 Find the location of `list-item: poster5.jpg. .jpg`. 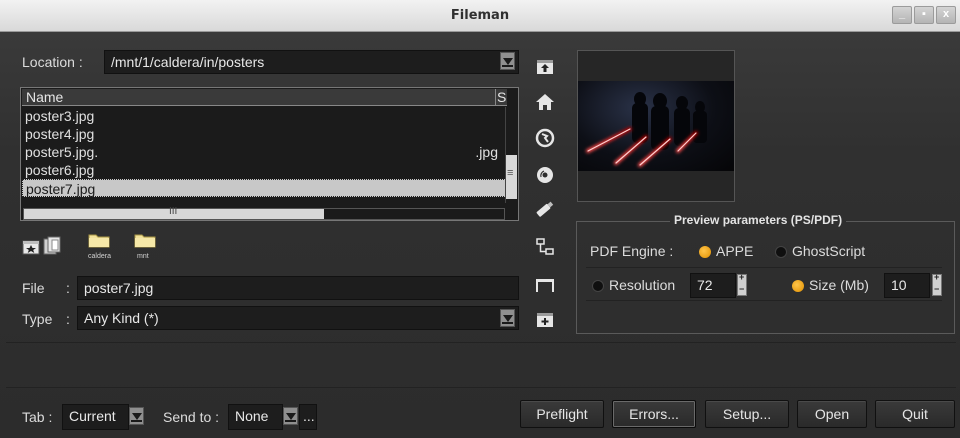

list-item: poster5.jpg. .jpg is located at coordinates (264, 152).